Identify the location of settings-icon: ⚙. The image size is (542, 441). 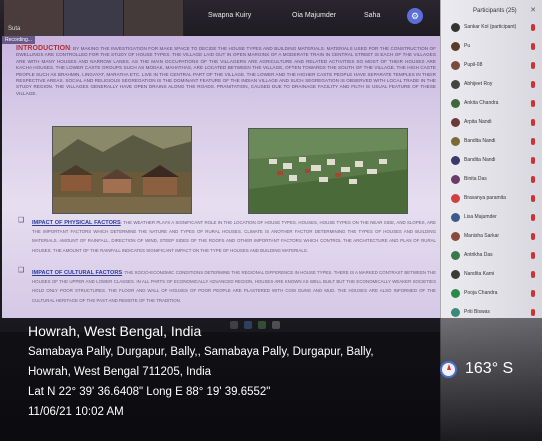
(415, 16).